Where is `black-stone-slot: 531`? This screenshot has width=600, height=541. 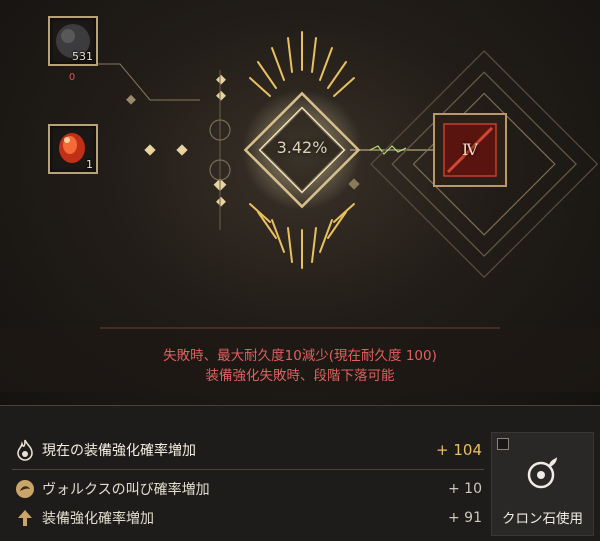 black-stone-slot: 531 is located at coordinates (73, 41).